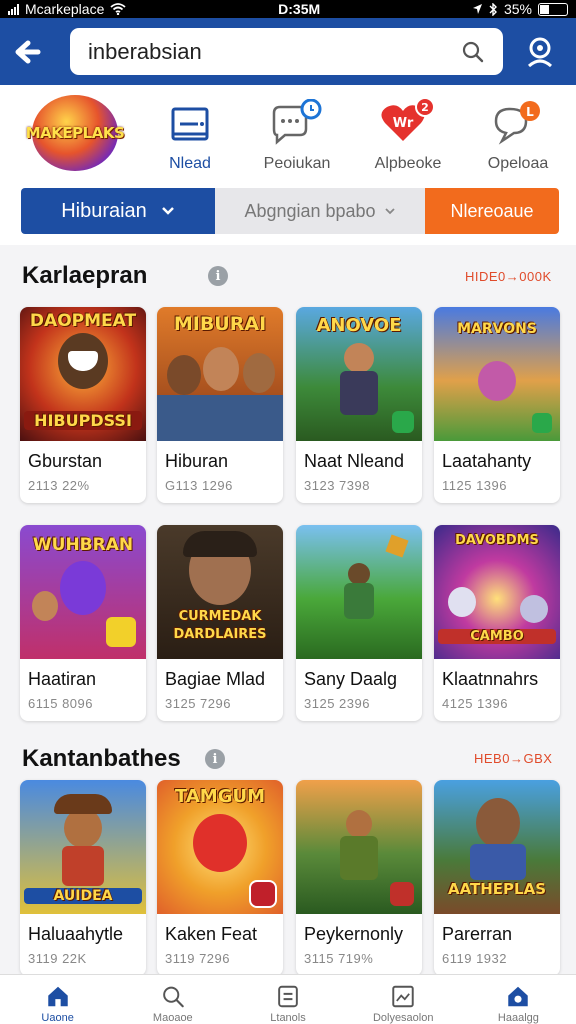  I want to click on game-name: Haatiran, so click(62, 679).